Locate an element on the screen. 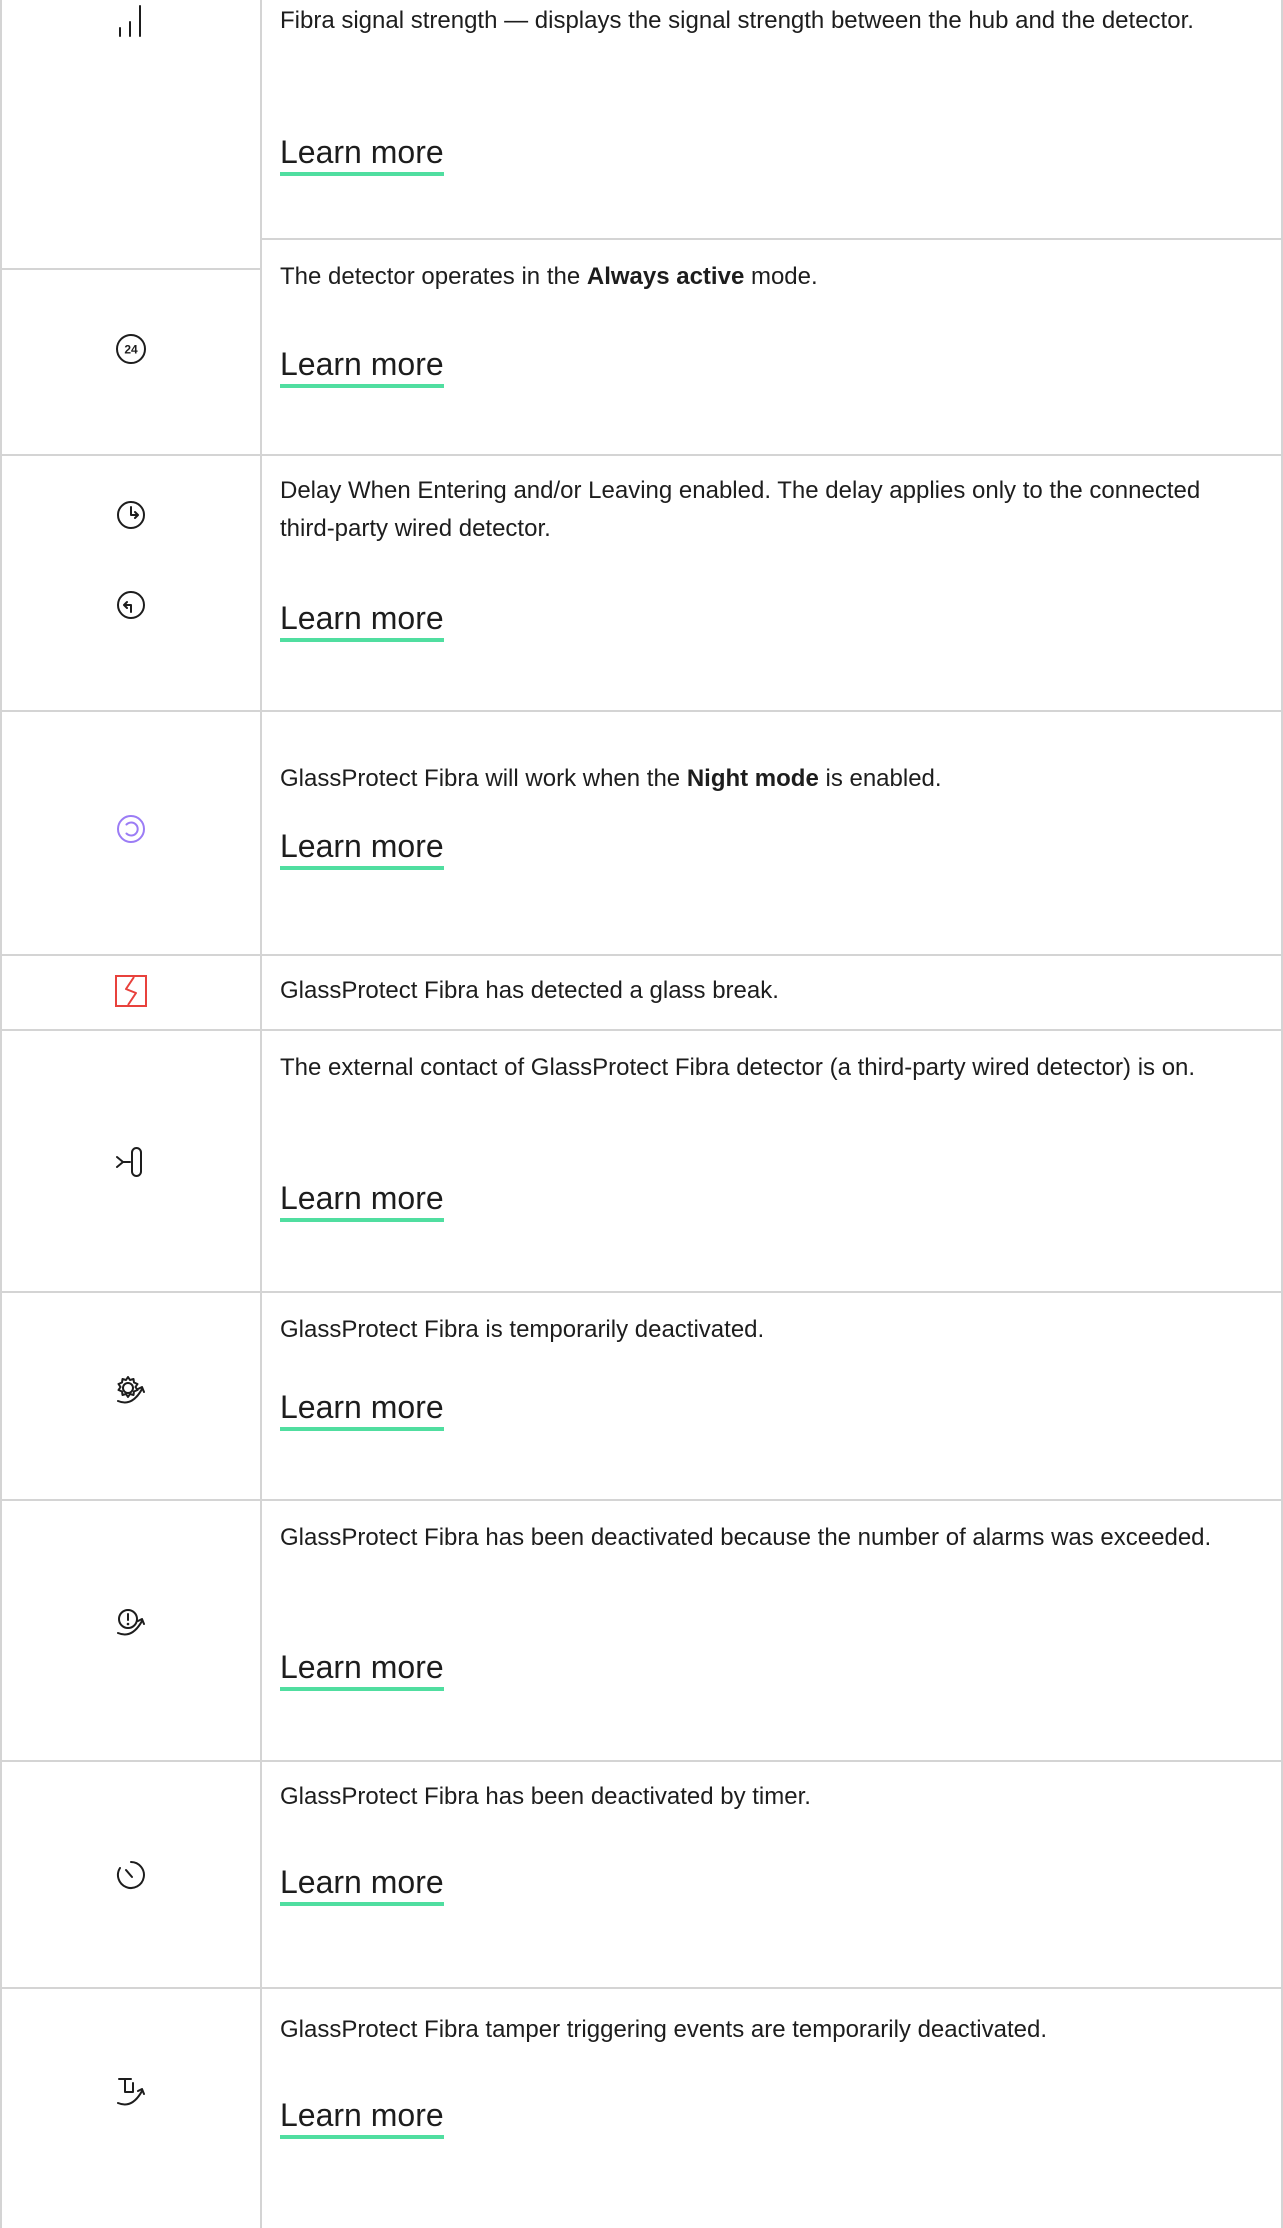  alarms-exceeded-deactivated-icon is located at coordinates (131, 1622).